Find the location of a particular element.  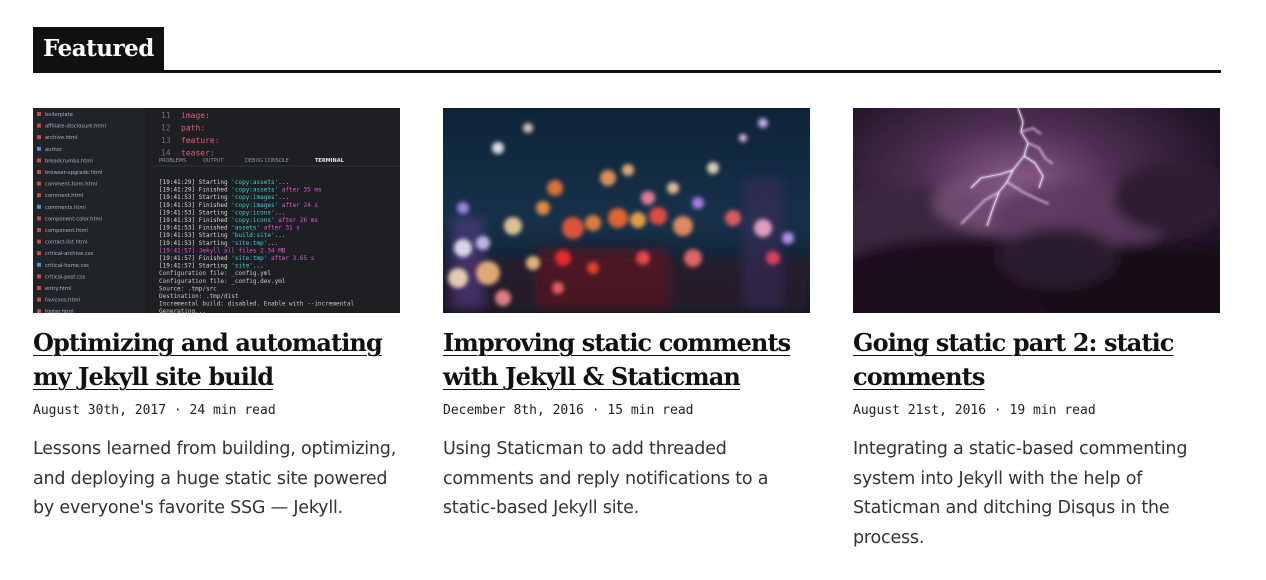

image-text: Source: .tmp/src is located at coordinates (188, 288).